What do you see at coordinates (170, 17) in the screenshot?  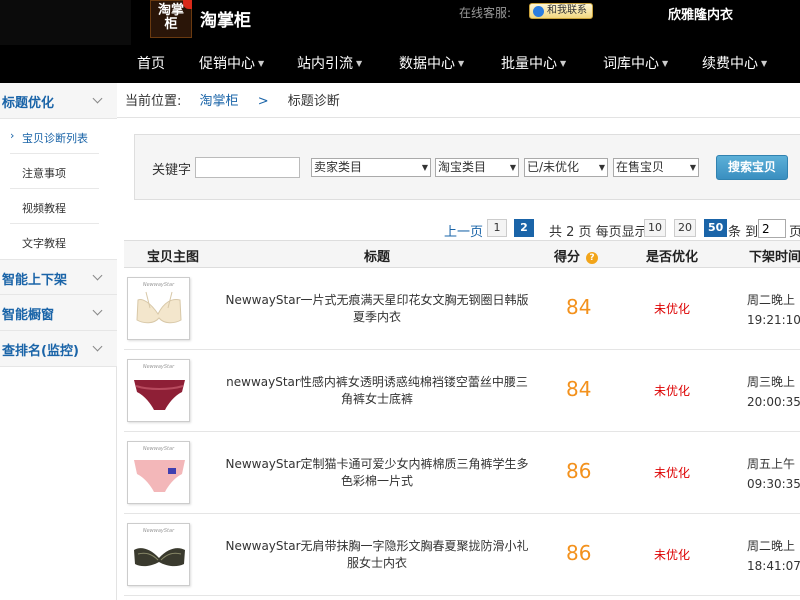 I see `logo-text: 淘掌柜` at bounding box center [170, 17].